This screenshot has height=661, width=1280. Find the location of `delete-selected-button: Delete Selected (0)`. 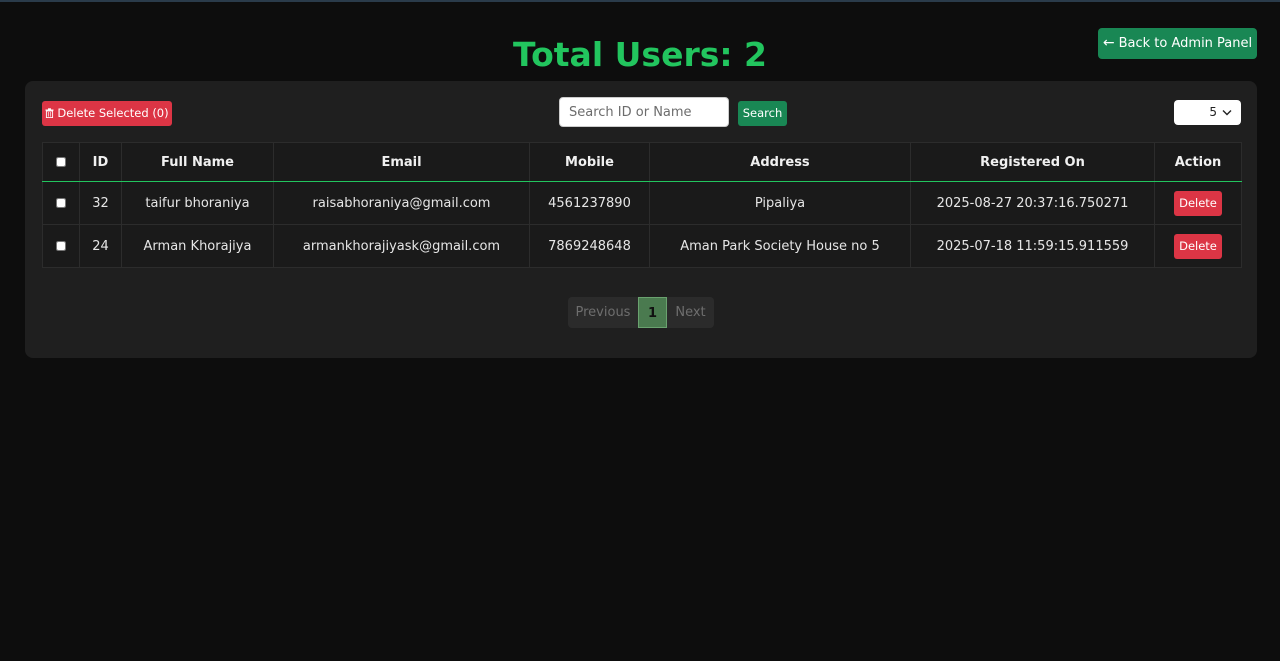

delete-selected-button: Delete Selected (0) is located at coordinates (107, 113).